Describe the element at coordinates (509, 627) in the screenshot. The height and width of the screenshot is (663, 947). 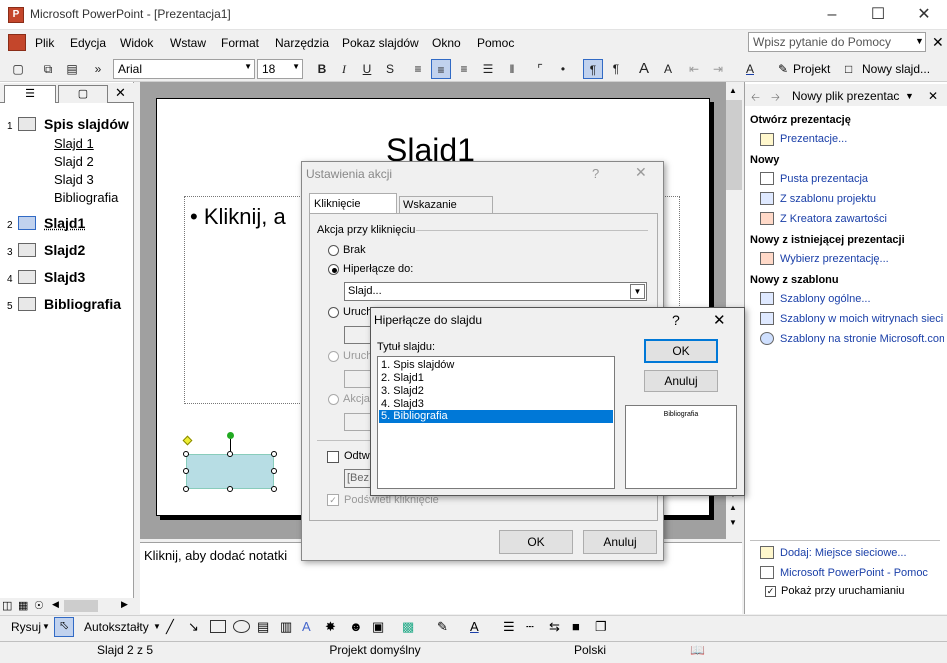
I see `line-style-icon: ☰` at that location.